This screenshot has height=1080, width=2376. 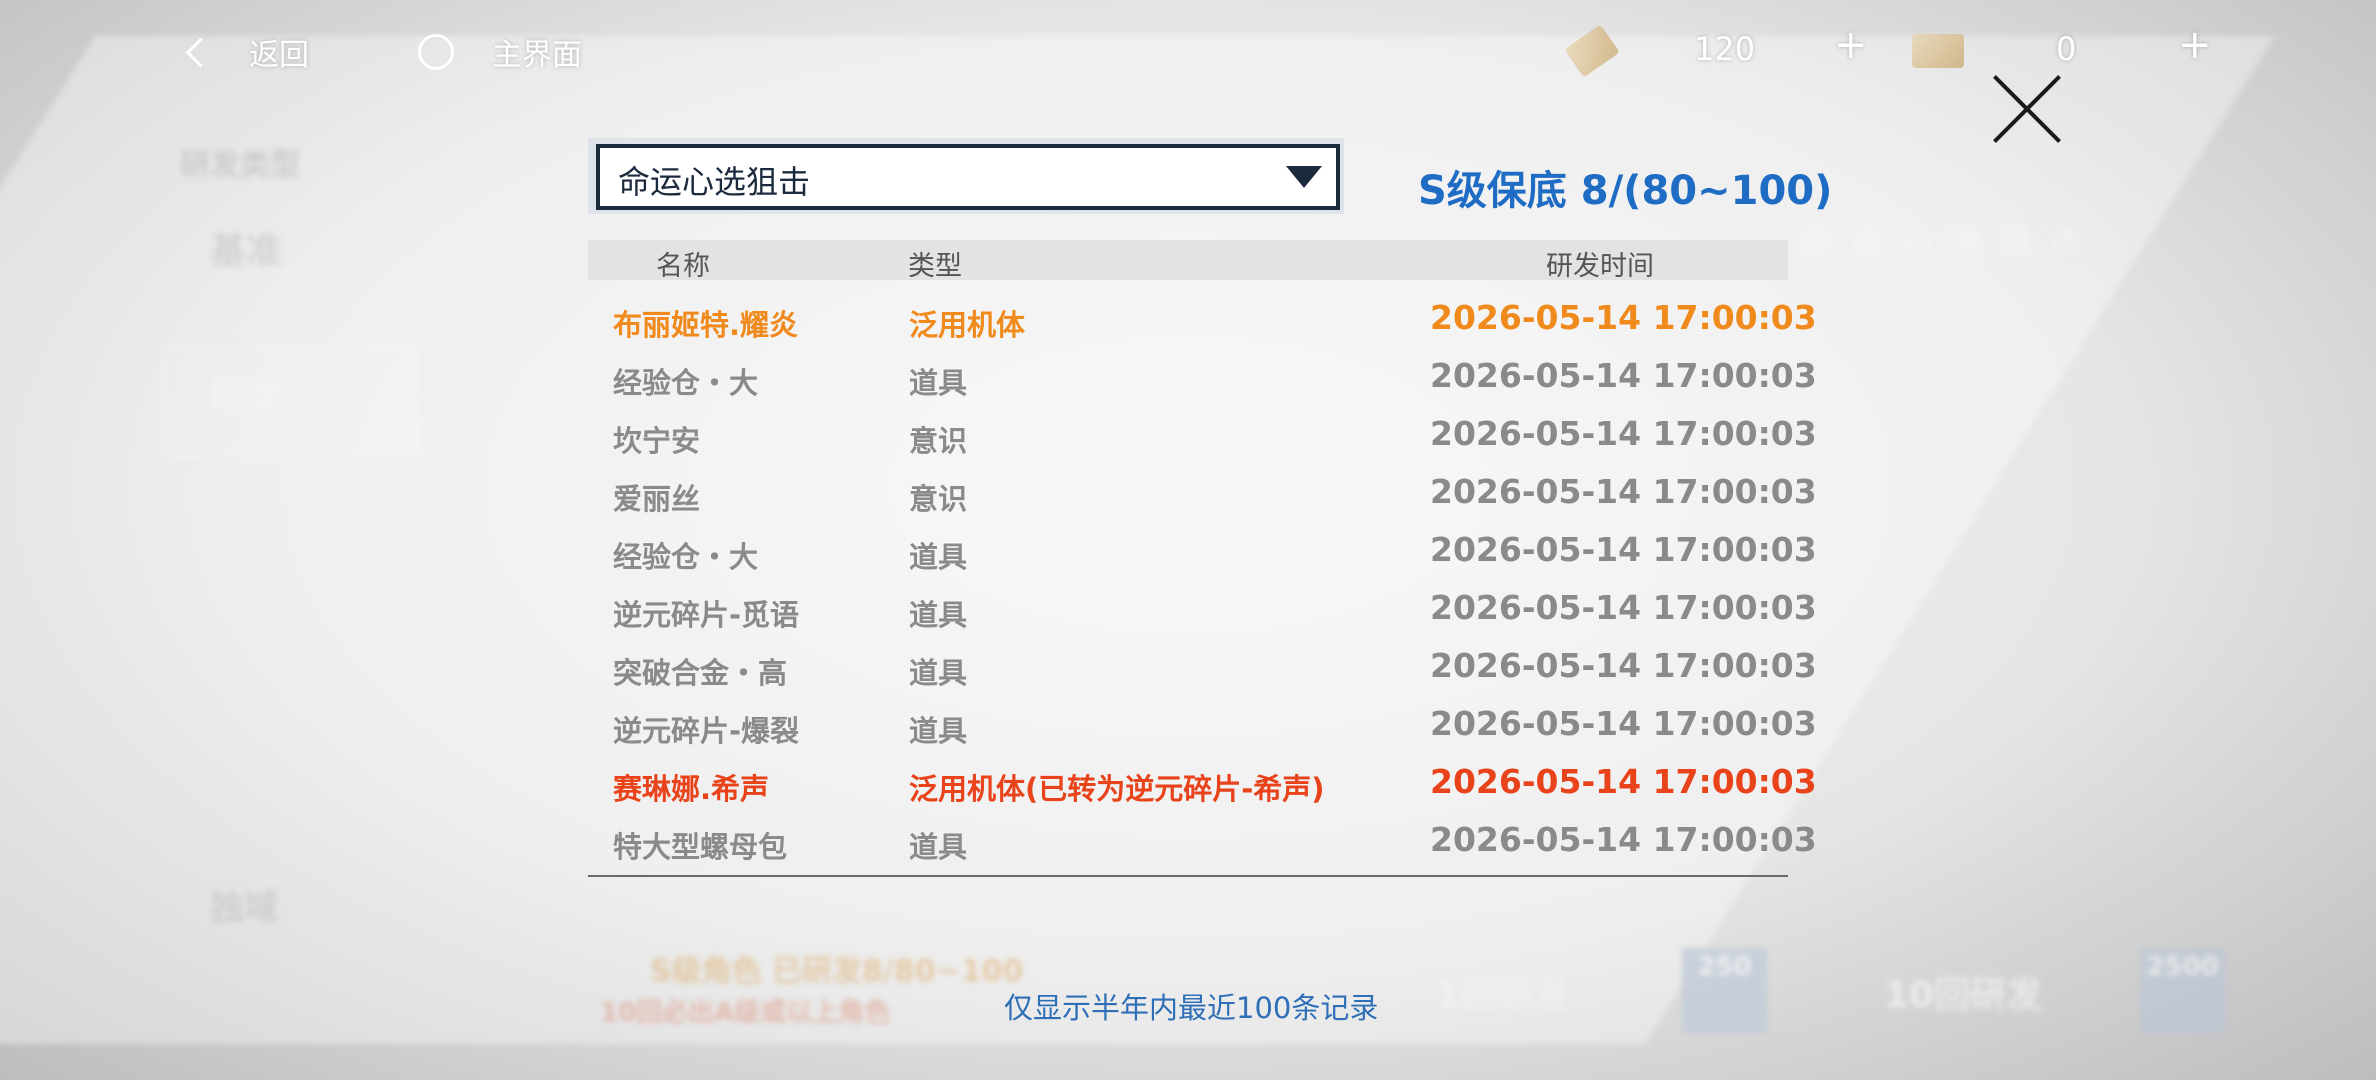 What do you see at coordinates (279, 55) in the screenshot?
I see `back-label: 返回` at bounding box center [279, 55].